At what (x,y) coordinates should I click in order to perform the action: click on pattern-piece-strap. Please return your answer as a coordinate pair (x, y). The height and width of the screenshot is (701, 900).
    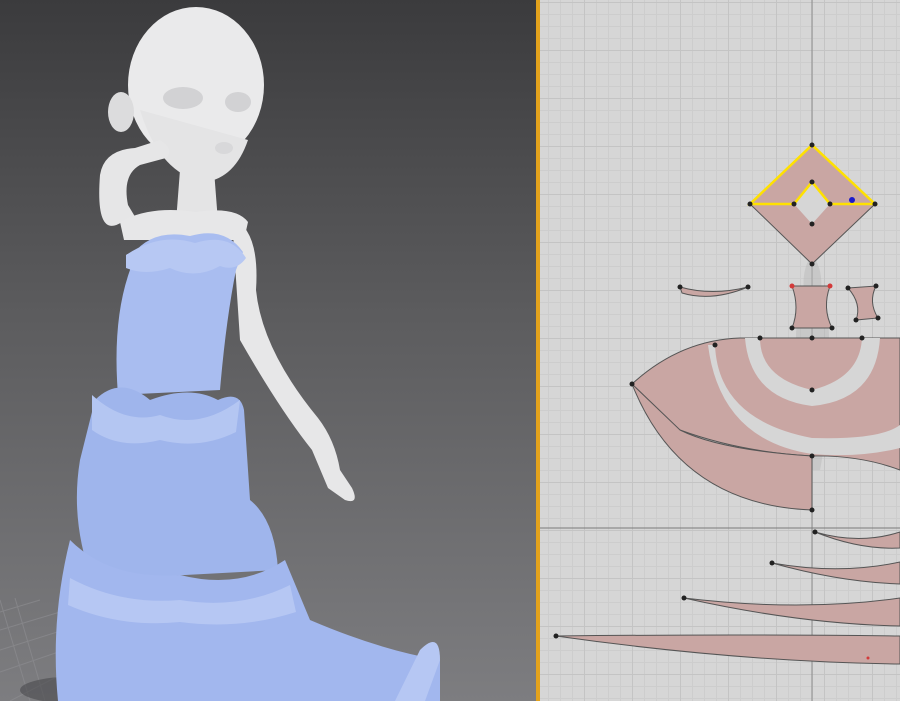
    Looking at the image, I should click on (714, 291).